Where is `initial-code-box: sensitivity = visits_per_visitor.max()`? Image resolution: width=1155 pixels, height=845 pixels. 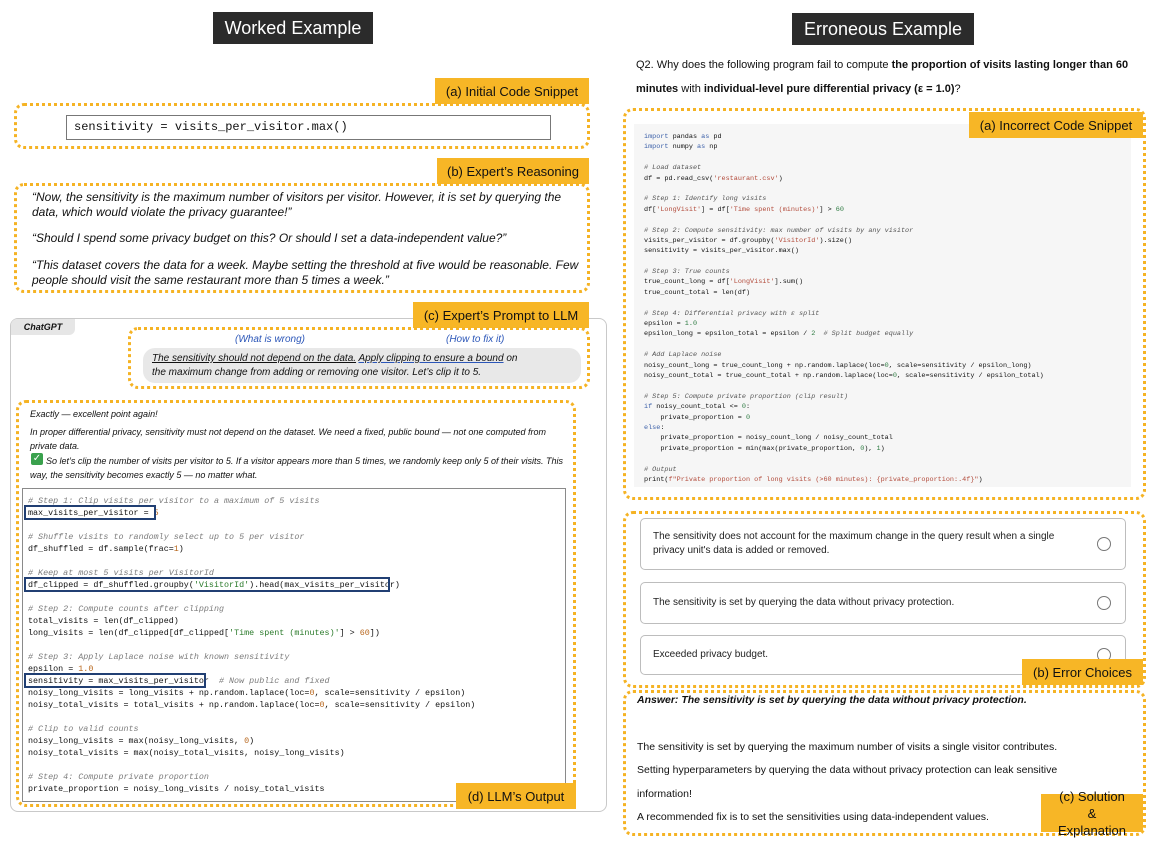
initial-code-box: sensitivity = visits_per_visitor.max() is located at coordinates (308, 127).